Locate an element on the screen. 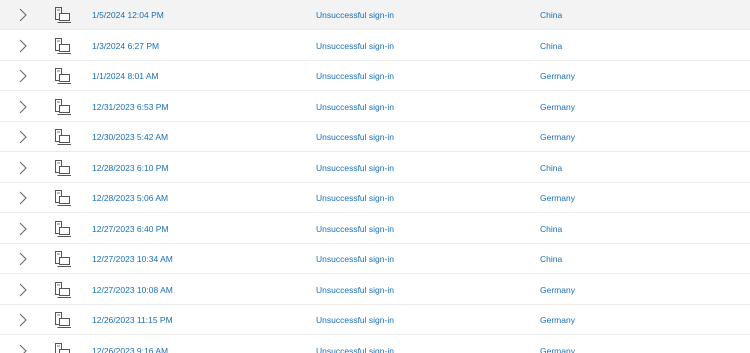 This screenshot has height=353, width=750. signin-datetime: 1/1/2024 8:01 AM is located at coordinates (125, 76).